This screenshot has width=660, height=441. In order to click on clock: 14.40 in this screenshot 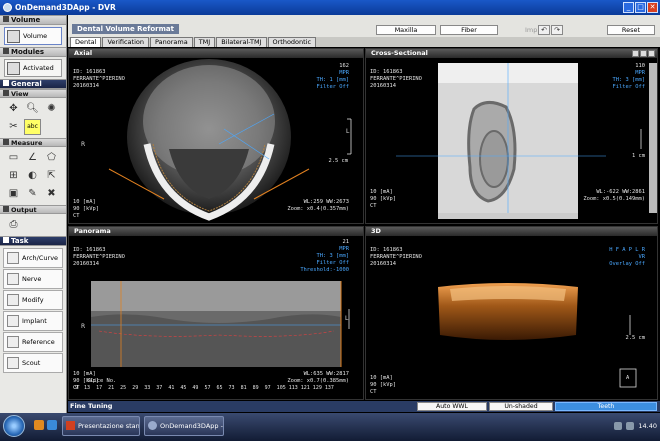, I will do `click(647, 426)`.